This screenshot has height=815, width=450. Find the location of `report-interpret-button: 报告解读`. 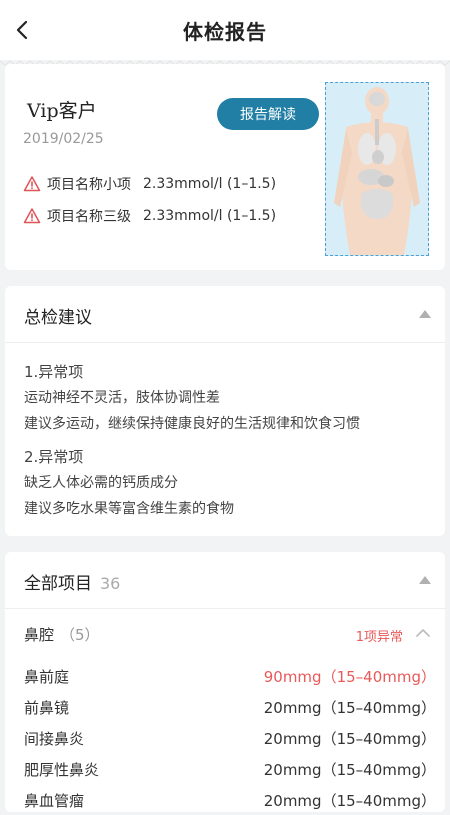

report-interpret-button: 报告解读 is located at coordinates (268, 114).